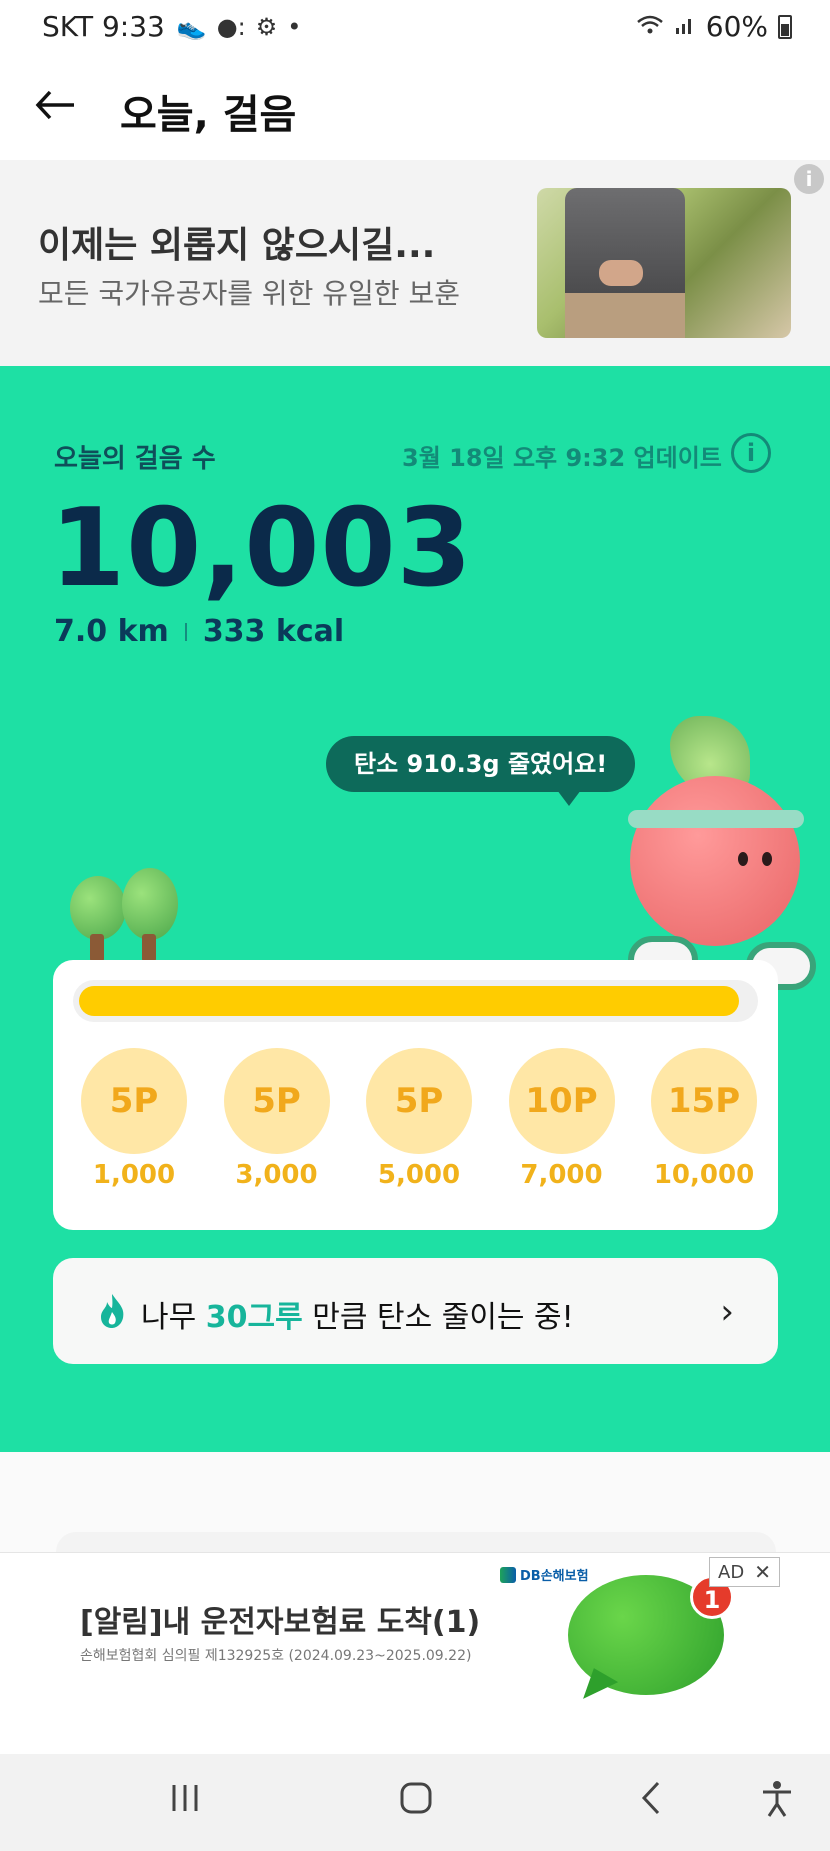 This screenshot has height=1851, width=830. What do you see at coordinates (664, 263) in the screenshot?
I see `banner-image` at bounding box center [664, 263].